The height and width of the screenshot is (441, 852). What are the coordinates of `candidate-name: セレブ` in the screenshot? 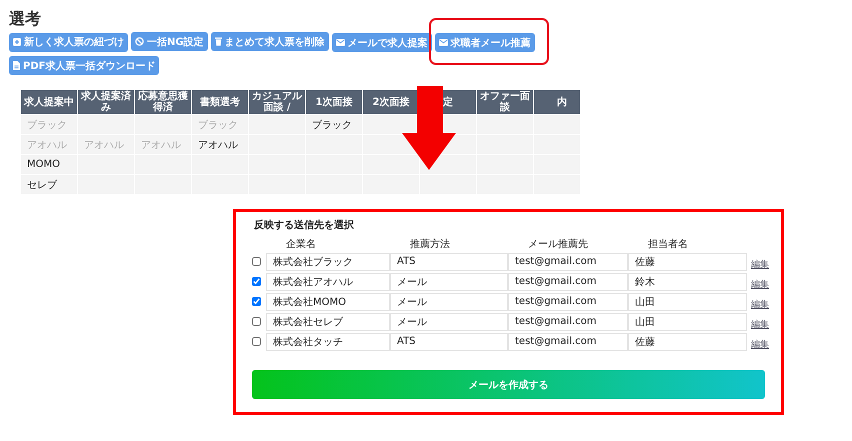 It's located at (42, 185).